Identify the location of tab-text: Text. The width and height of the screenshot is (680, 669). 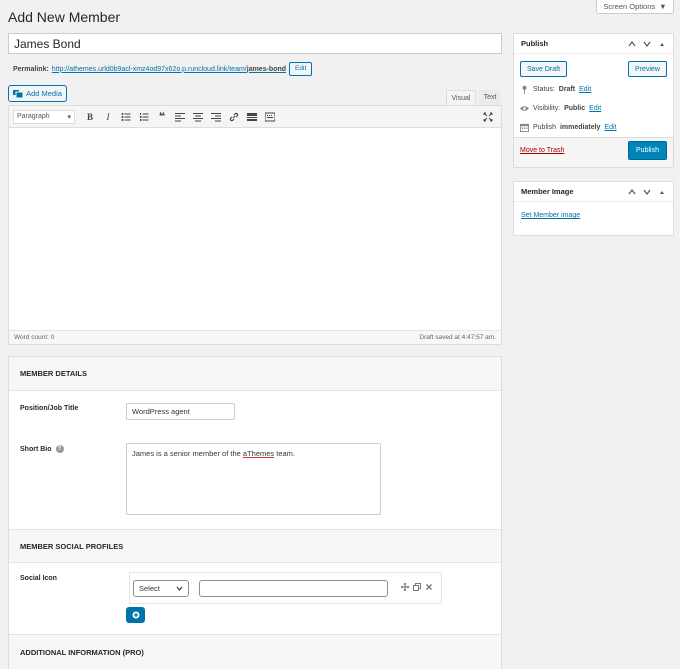
(490, 97).